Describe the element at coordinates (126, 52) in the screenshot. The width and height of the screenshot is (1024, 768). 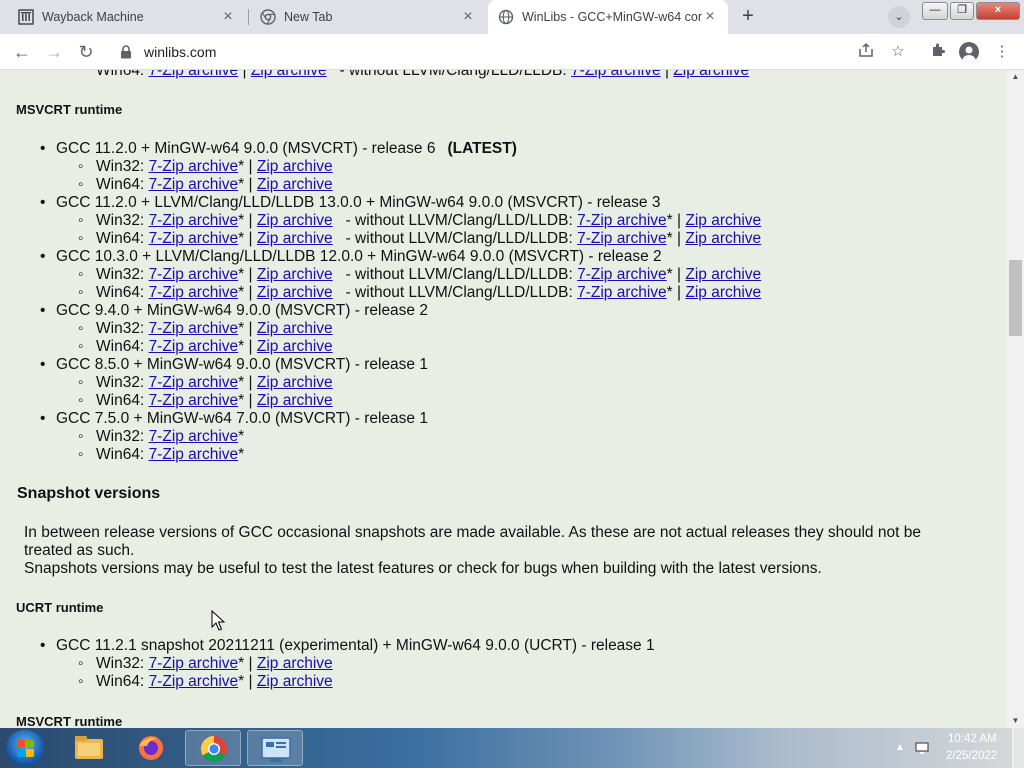
I see `lock-icon` at that location.